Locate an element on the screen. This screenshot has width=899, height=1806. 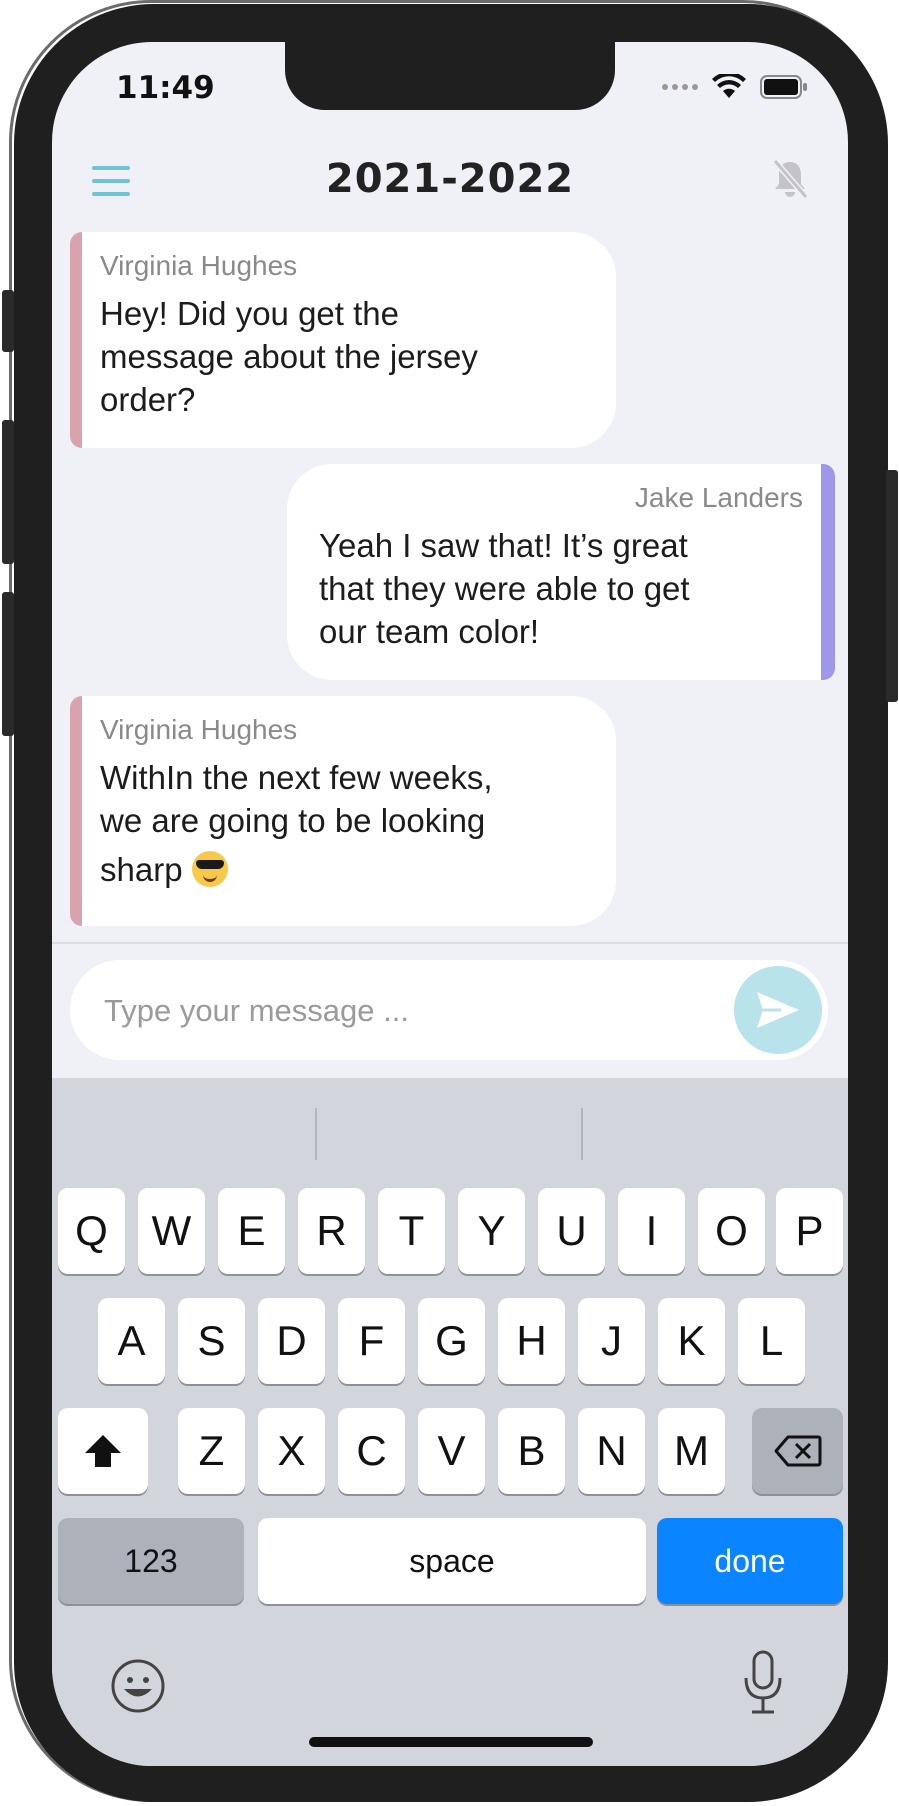
key-e: E is located at coordinates (251, 1231).